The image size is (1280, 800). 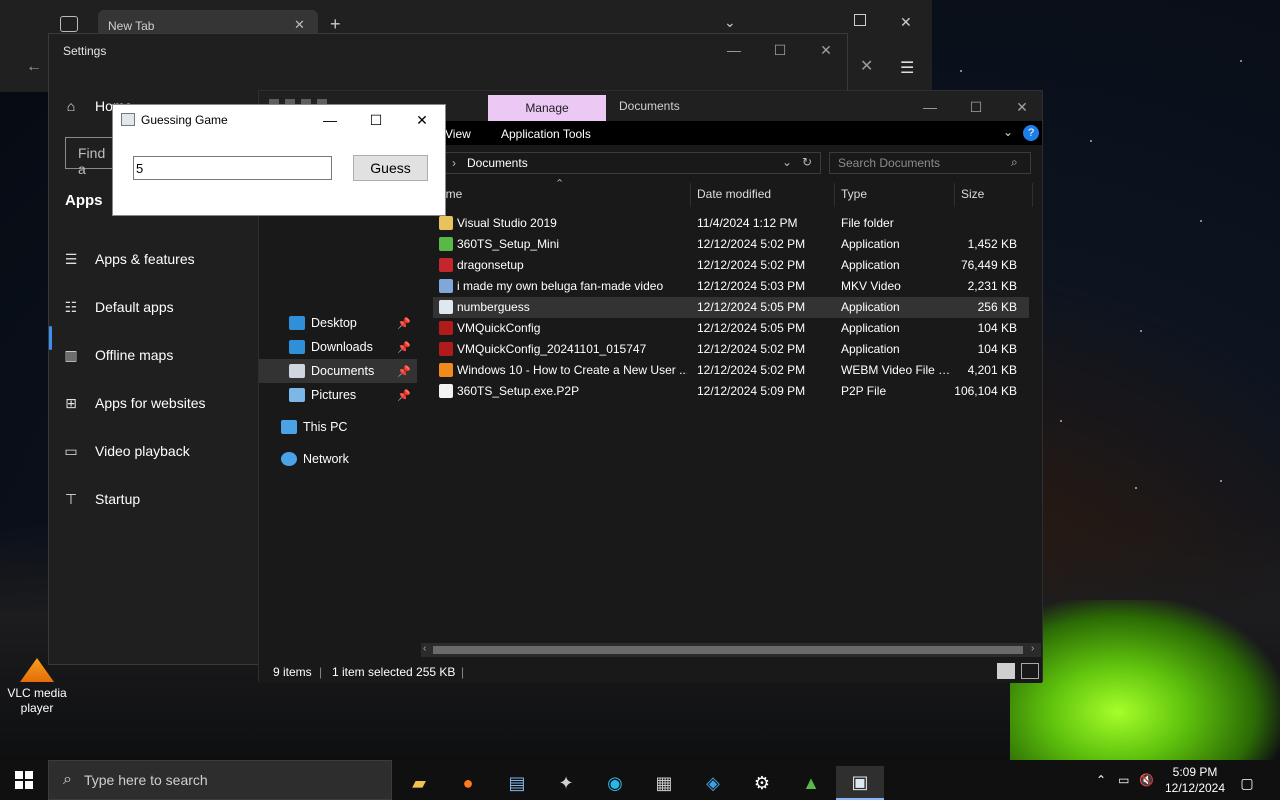 I want to click on refresh-icon: ↻, so click(x=807, y=162).